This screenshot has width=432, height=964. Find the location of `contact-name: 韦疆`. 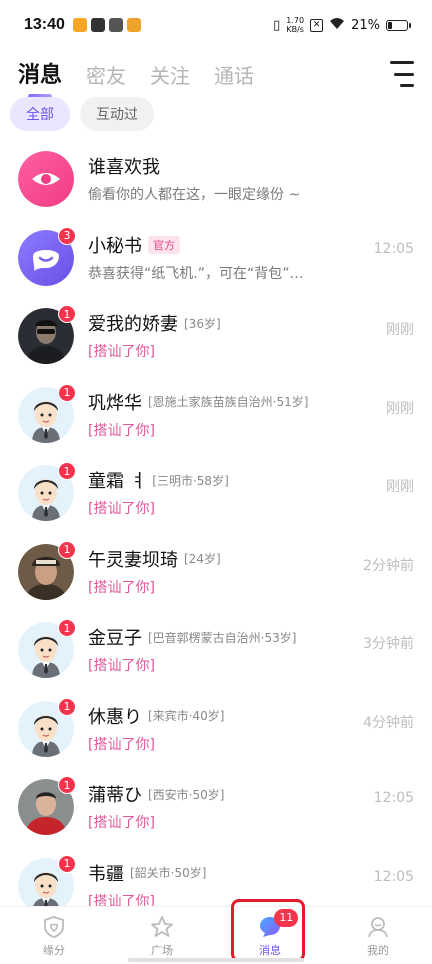

contact-name: 韦疆 is located at coordinates (106, 874).